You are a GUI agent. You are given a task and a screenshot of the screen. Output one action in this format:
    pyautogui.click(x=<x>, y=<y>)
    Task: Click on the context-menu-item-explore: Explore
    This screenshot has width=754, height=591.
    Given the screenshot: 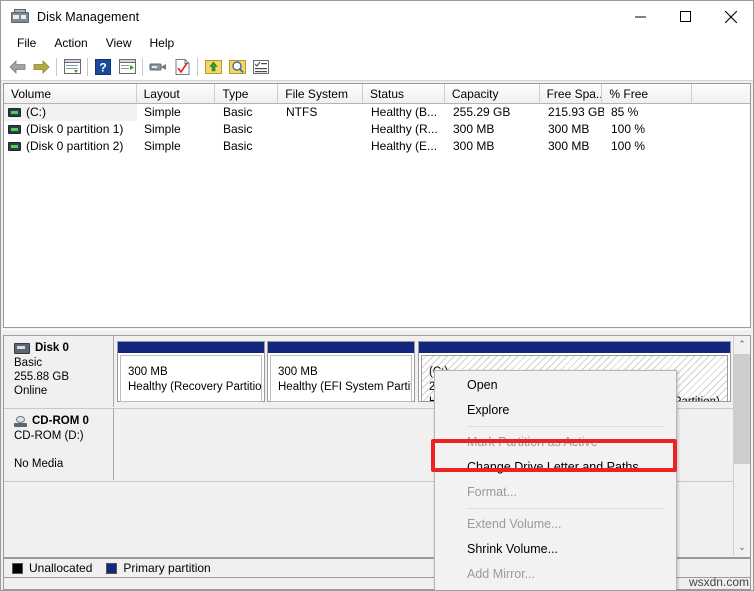 What is the action you would take?
    pyautogui.click(x=555, y=410)
    